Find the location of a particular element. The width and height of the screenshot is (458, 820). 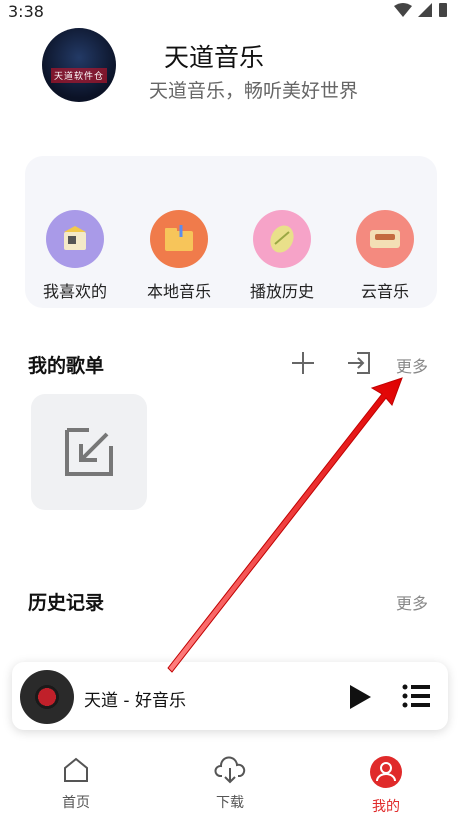

profile-subtitle: 天道音乐，畅听美好世界 is located at coordinates (254, 91).